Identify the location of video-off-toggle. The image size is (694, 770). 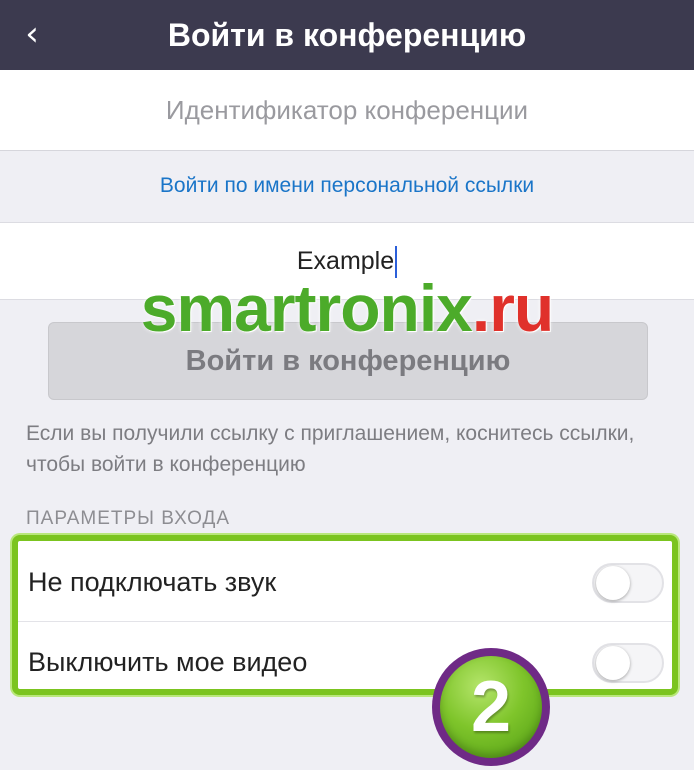
(628, 663).